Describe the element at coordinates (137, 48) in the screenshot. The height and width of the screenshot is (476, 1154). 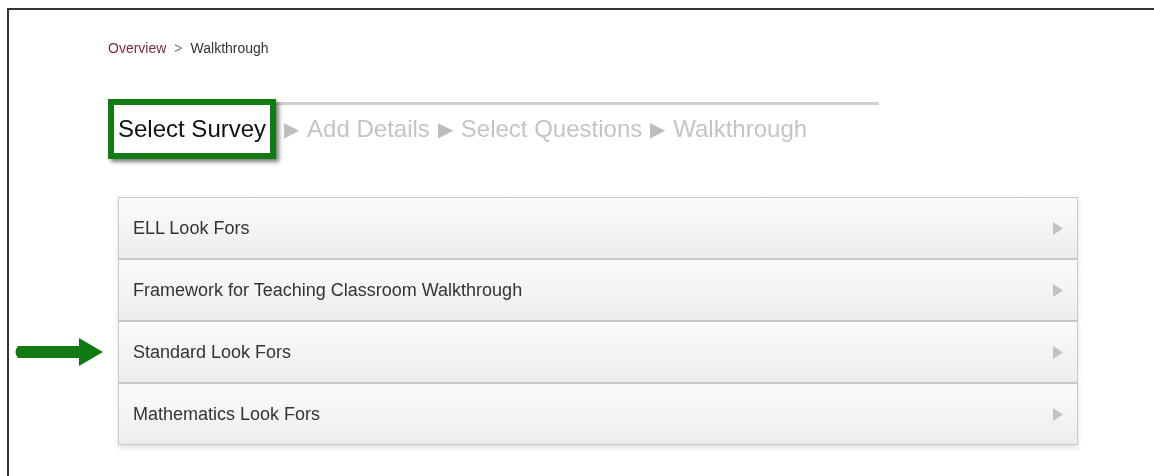
I see `overview-link: Overview` at that location.